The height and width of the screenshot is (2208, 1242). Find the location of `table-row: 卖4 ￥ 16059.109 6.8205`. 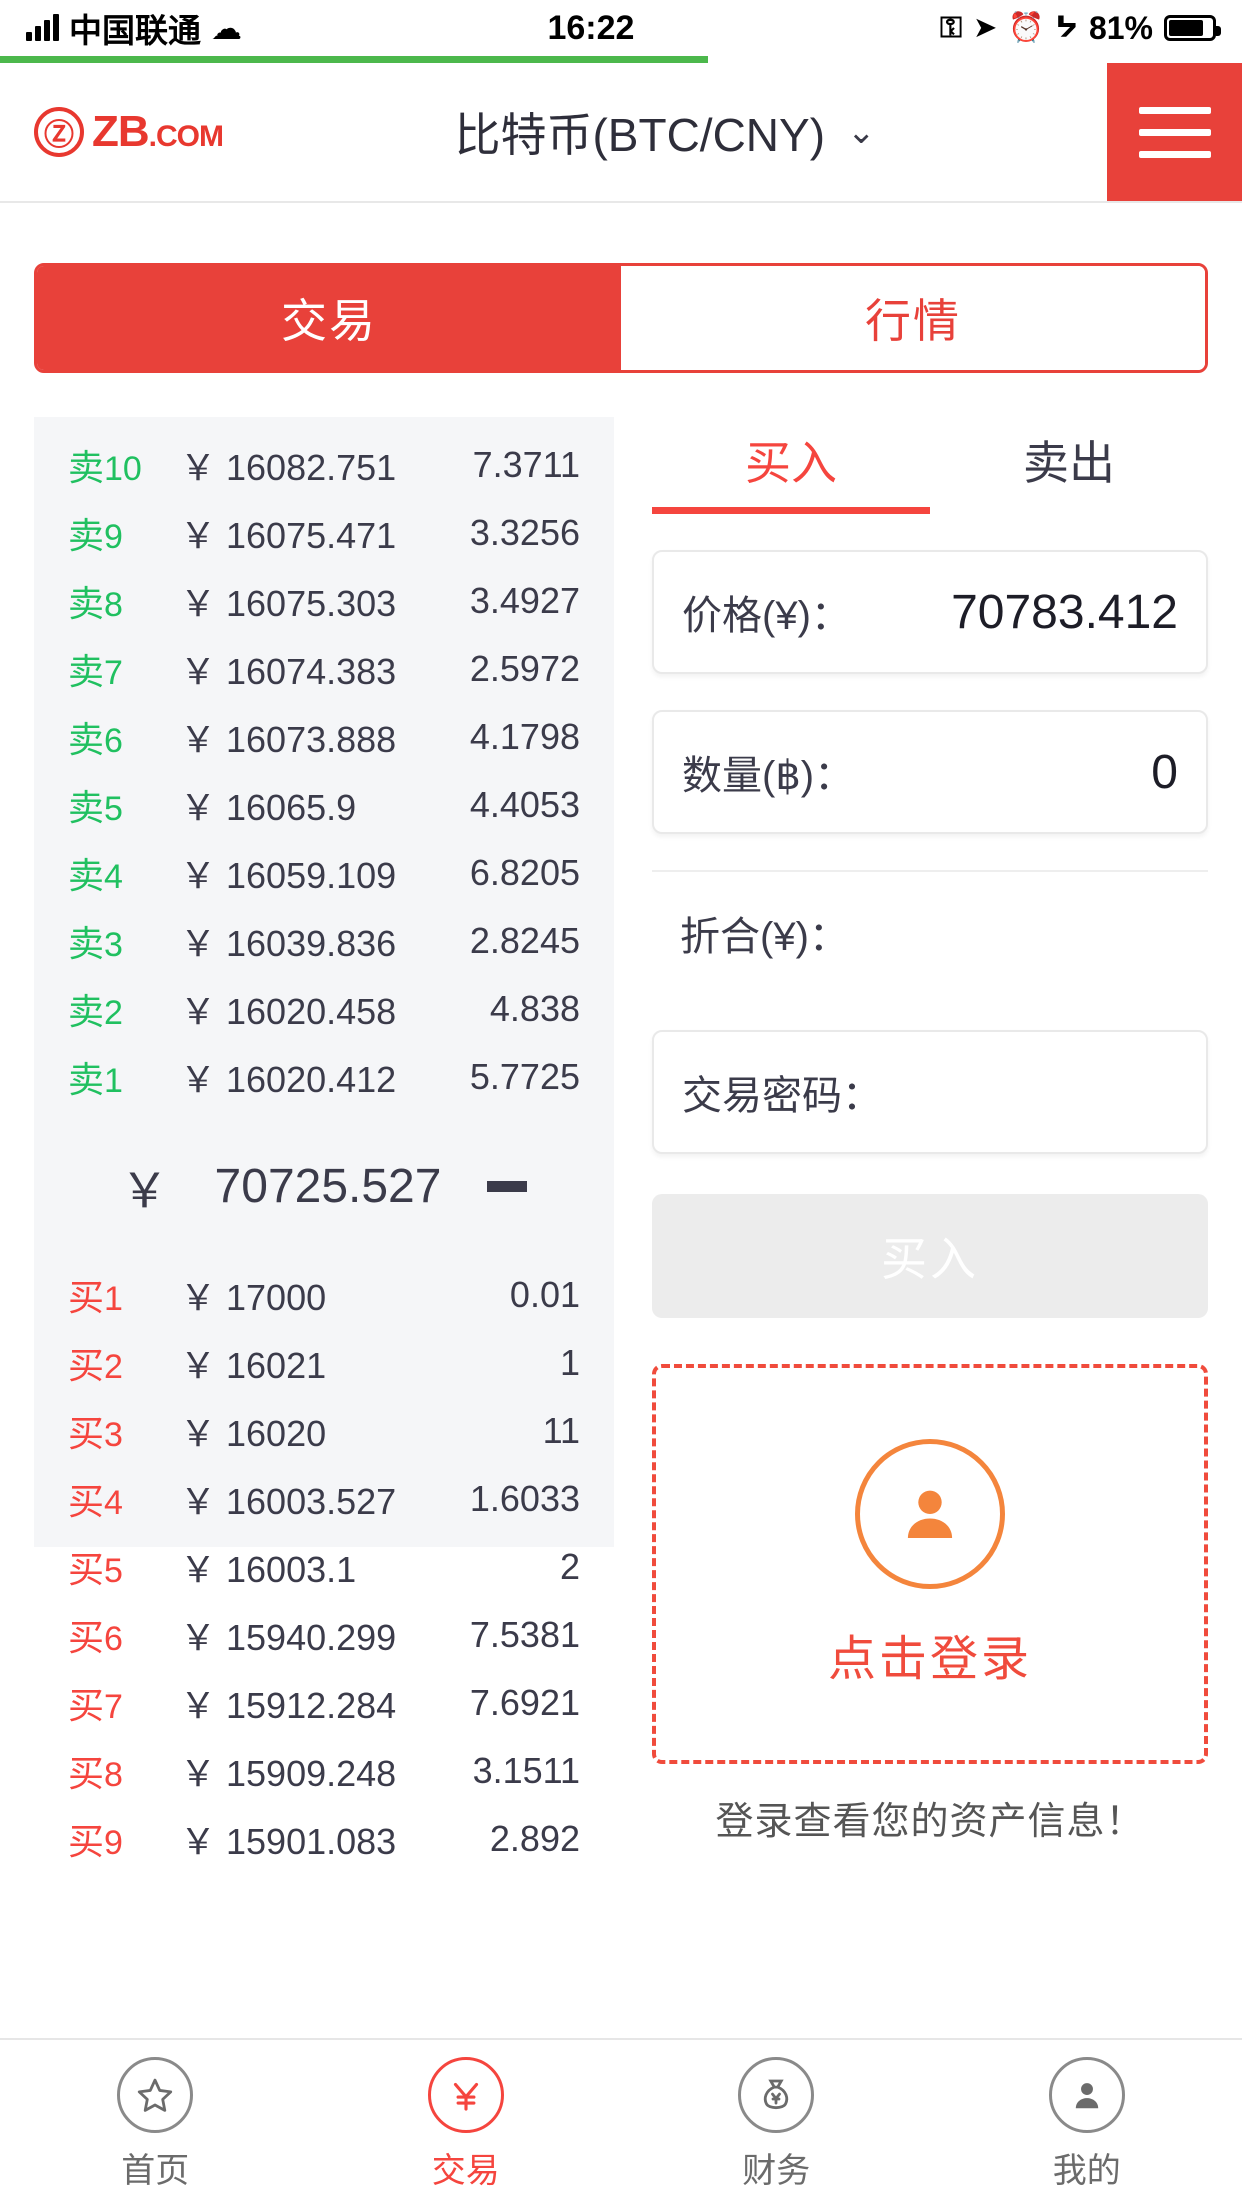

table-row: 卖4 ￥ 16059.109 6.8205 is located at coordinates (324, 873).